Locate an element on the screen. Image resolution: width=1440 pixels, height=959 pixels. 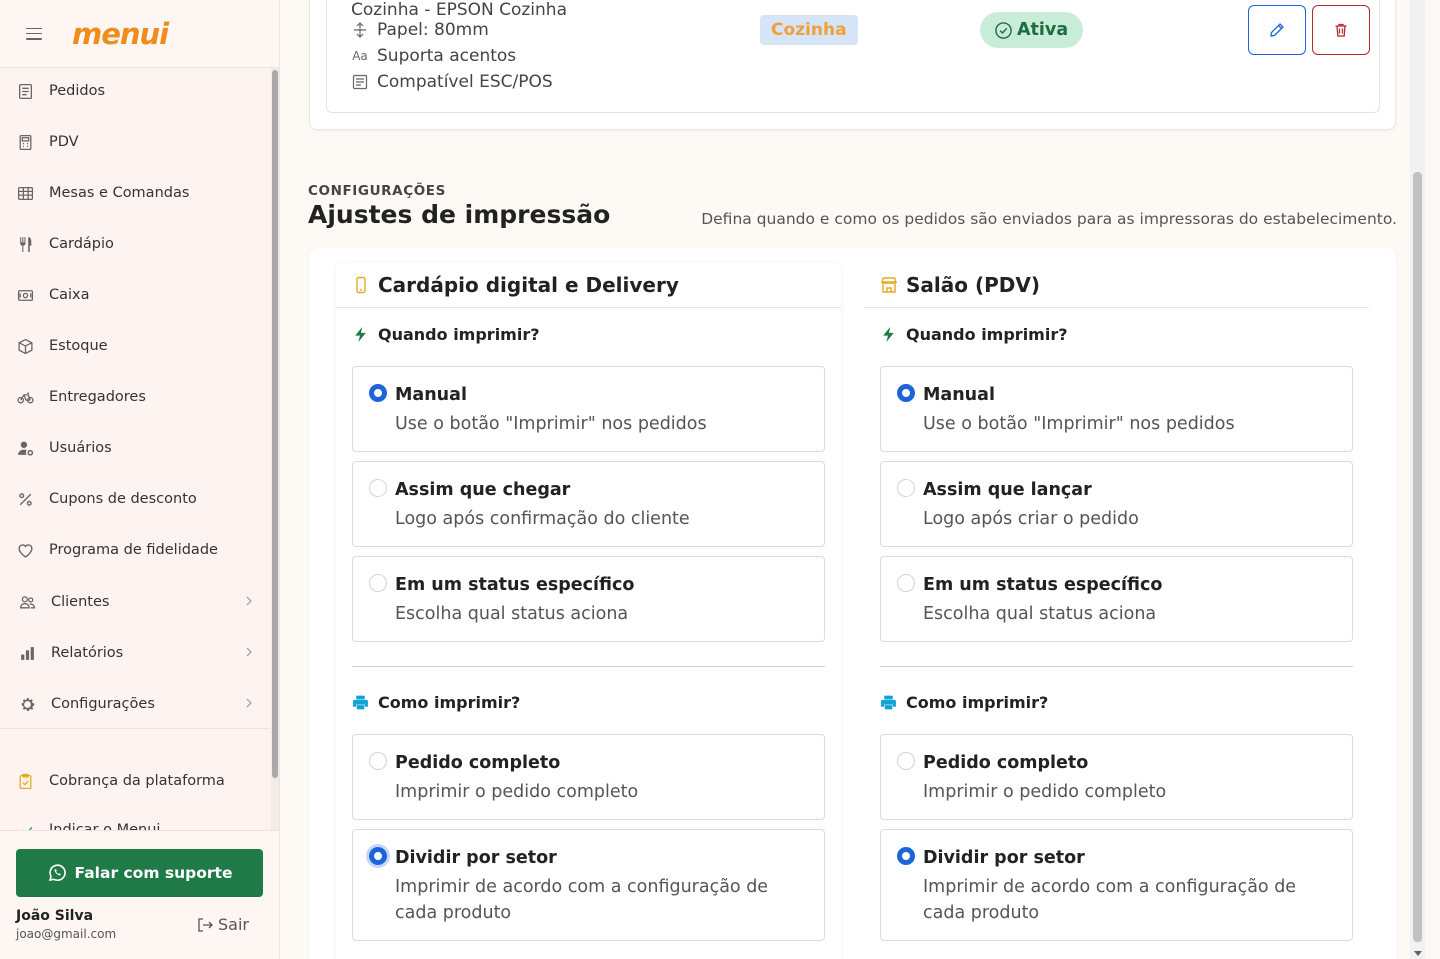
option-description: Imprimir o pedido completo is located at coordinates (517, 792).